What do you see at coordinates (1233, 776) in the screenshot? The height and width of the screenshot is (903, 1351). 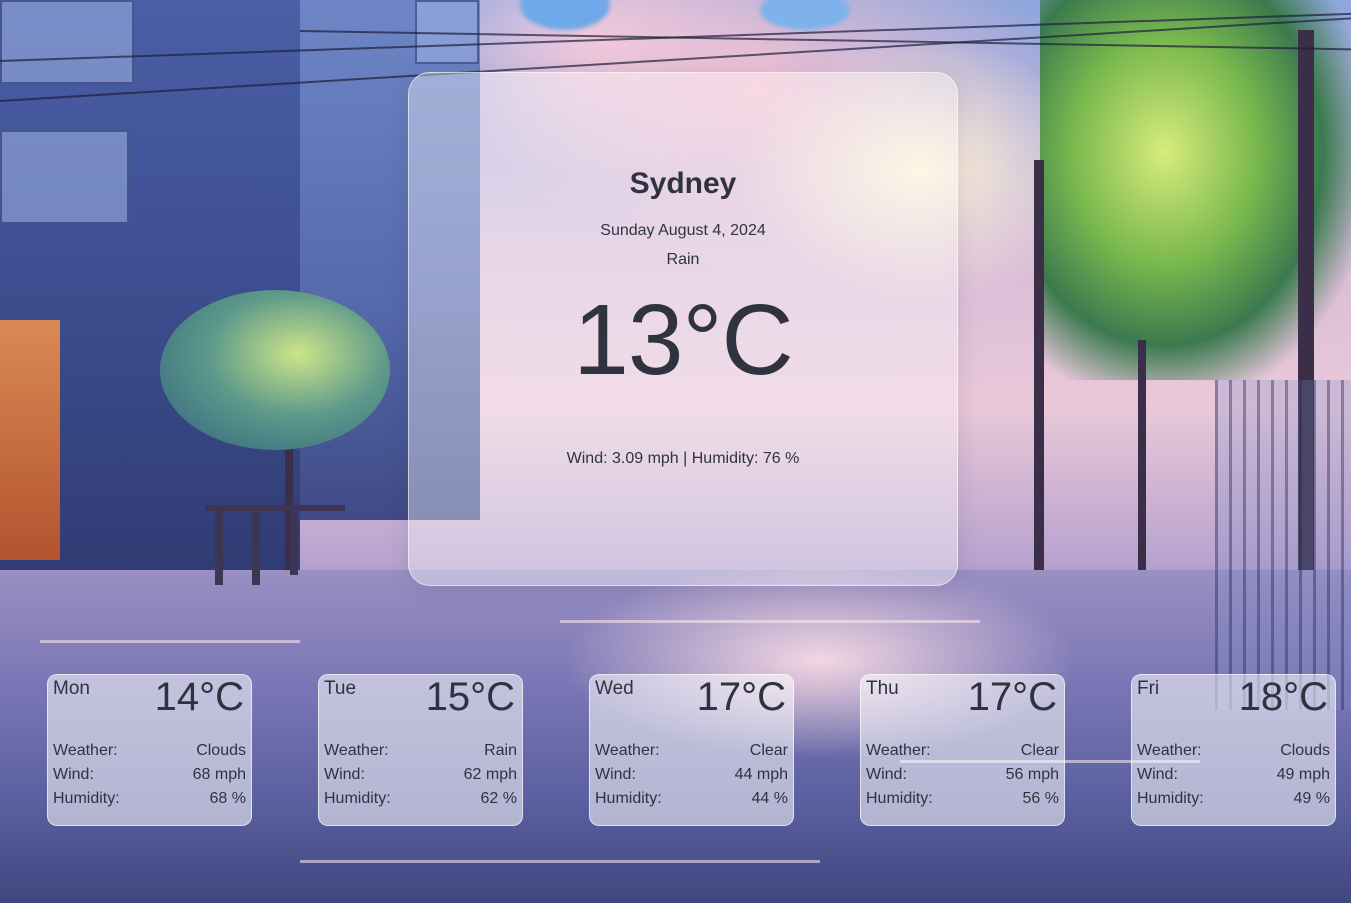 I see `forecast-wind-row: Wind: 49 mph` at bounding box center [1233, 776].